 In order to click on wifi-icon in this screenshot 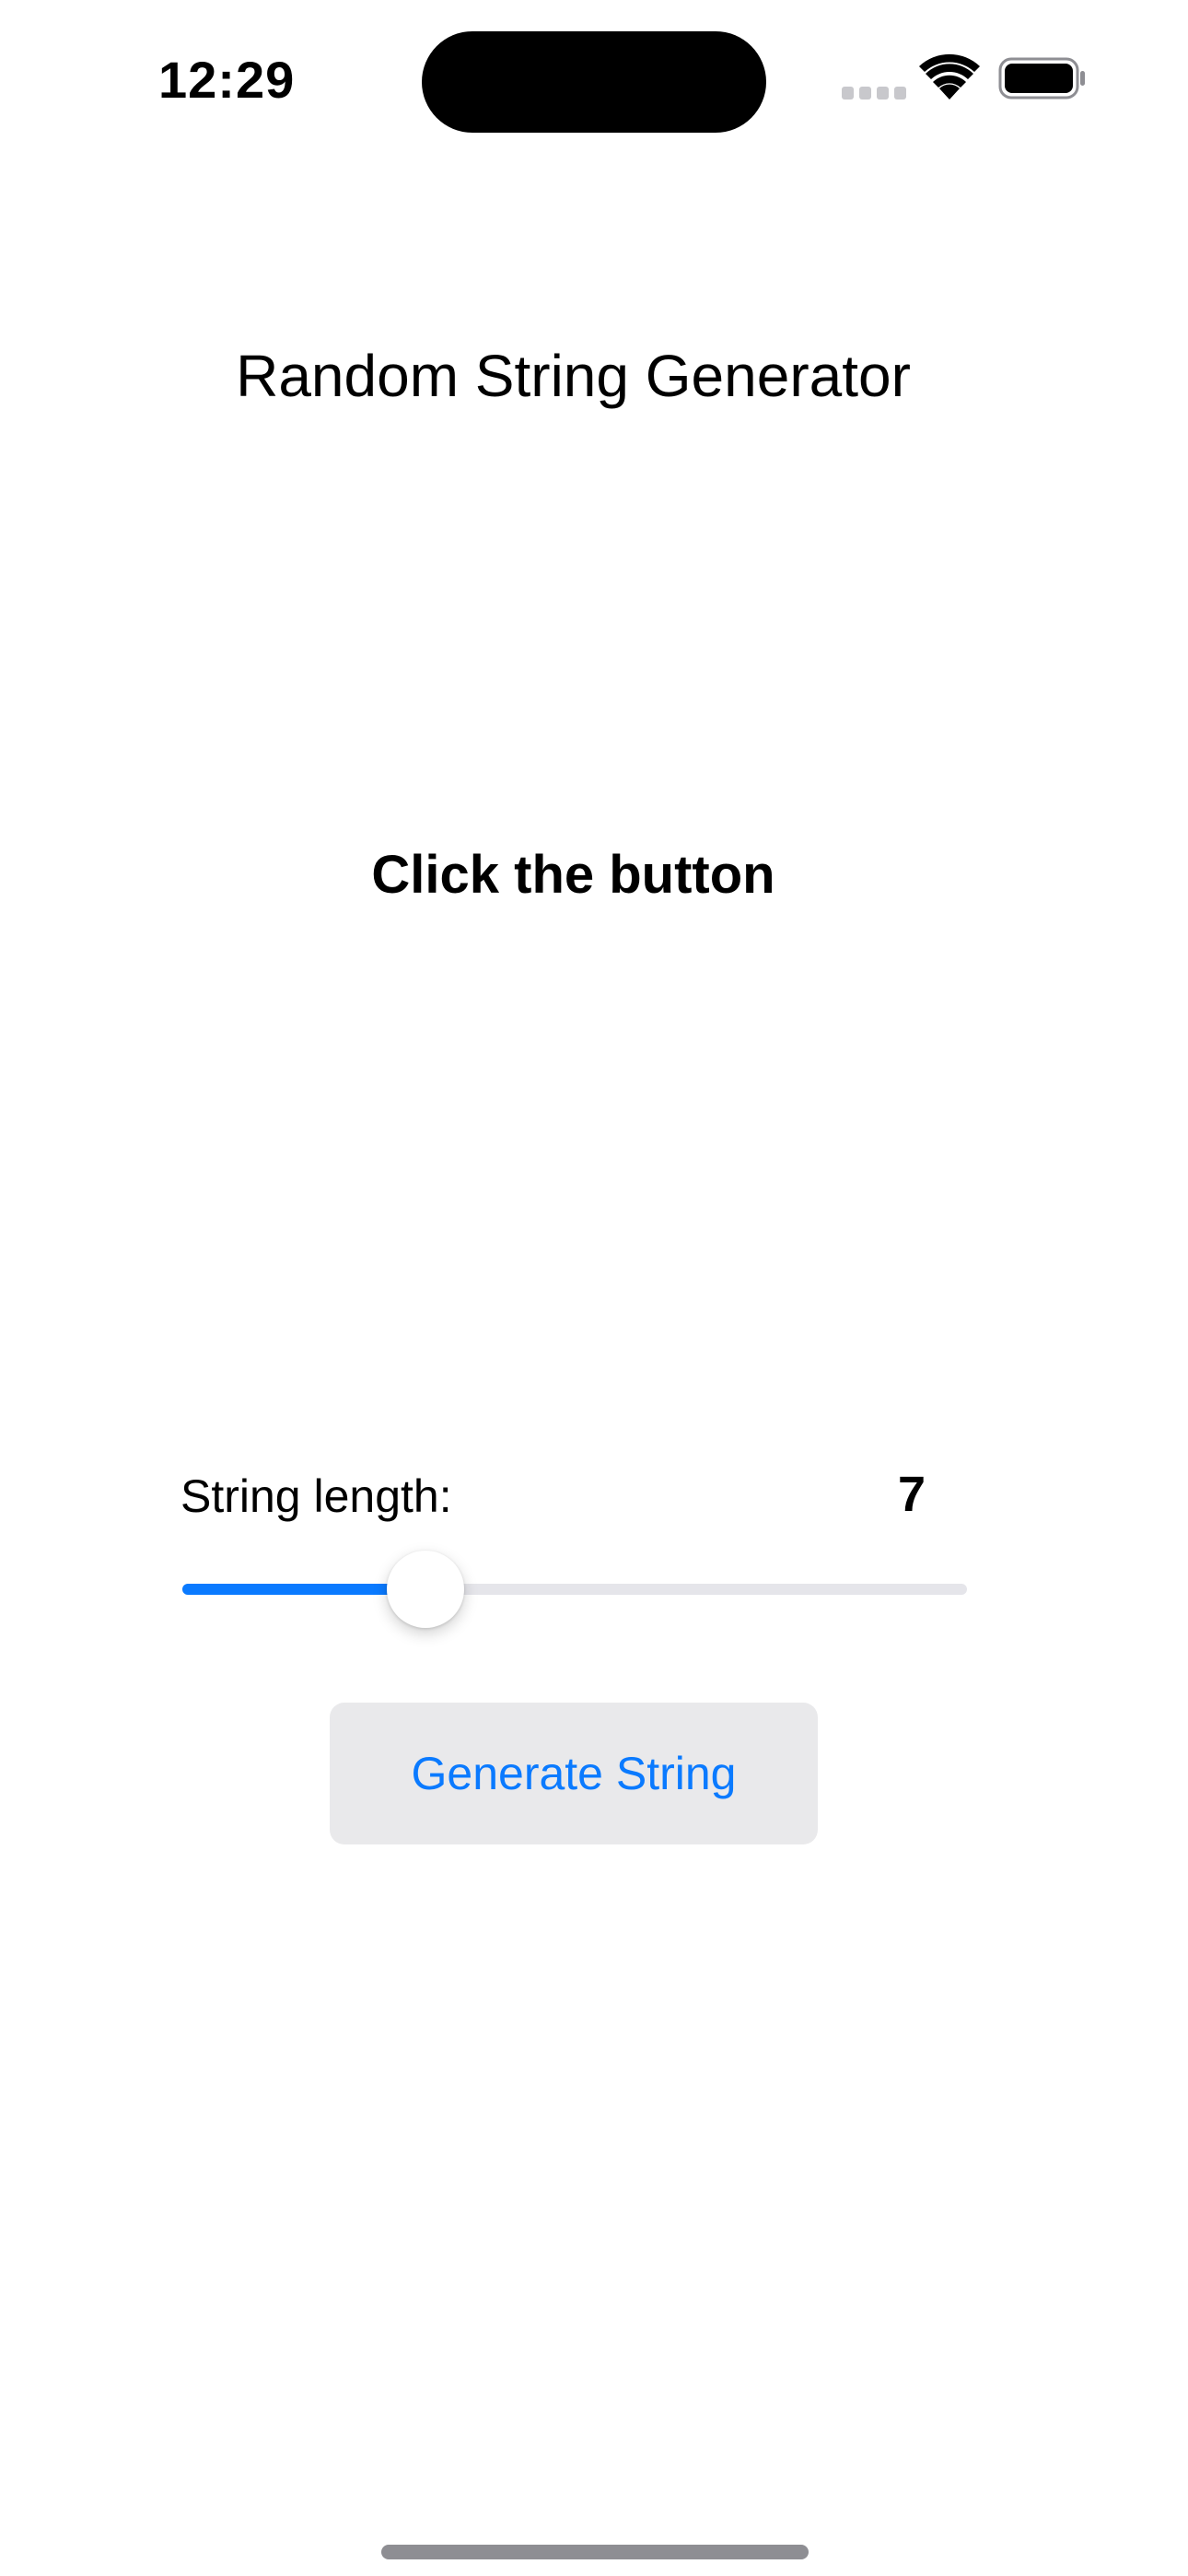, I will do `click(949, 76)`.